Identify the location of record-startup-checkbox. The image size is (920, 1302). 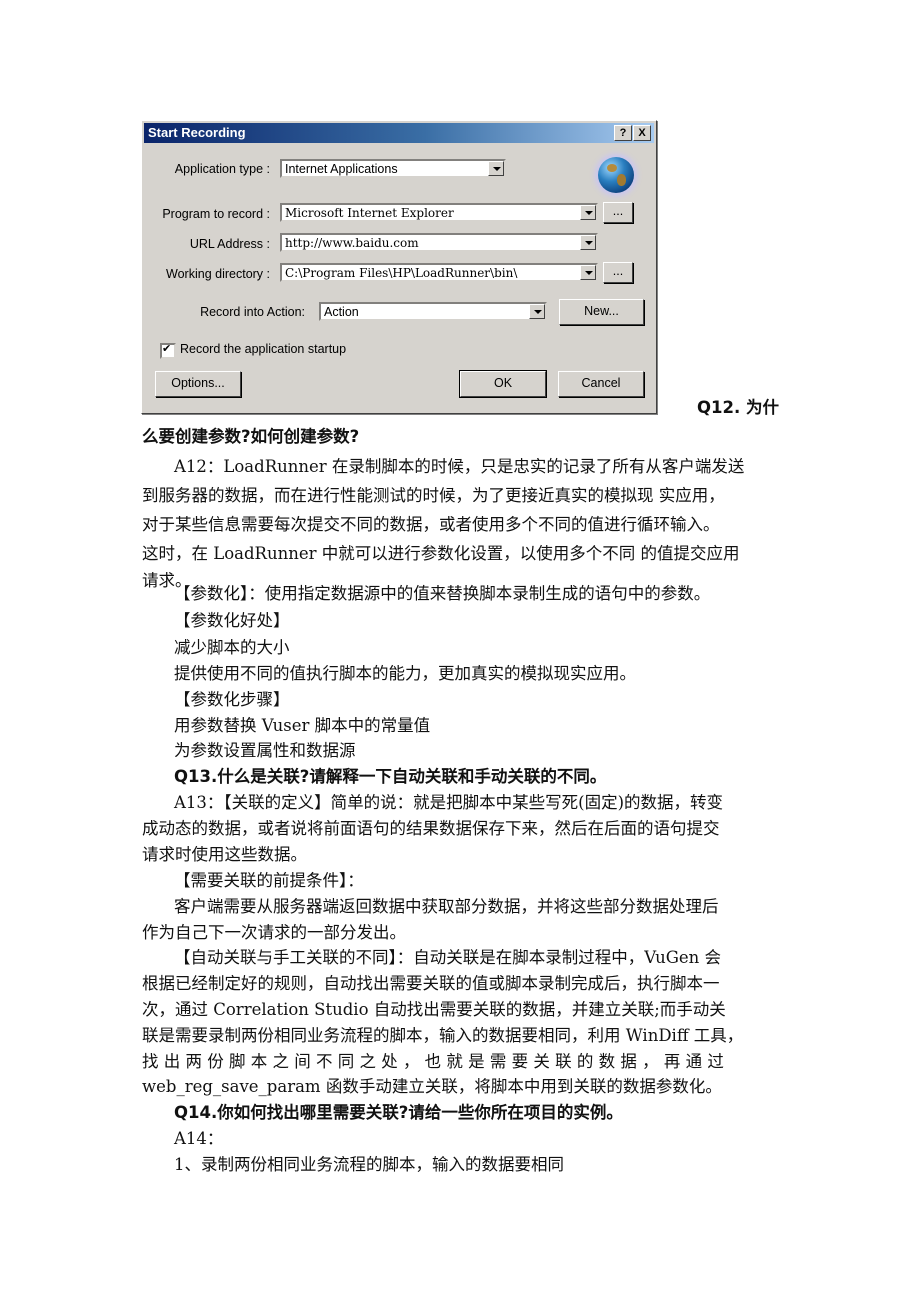
(168, 350).